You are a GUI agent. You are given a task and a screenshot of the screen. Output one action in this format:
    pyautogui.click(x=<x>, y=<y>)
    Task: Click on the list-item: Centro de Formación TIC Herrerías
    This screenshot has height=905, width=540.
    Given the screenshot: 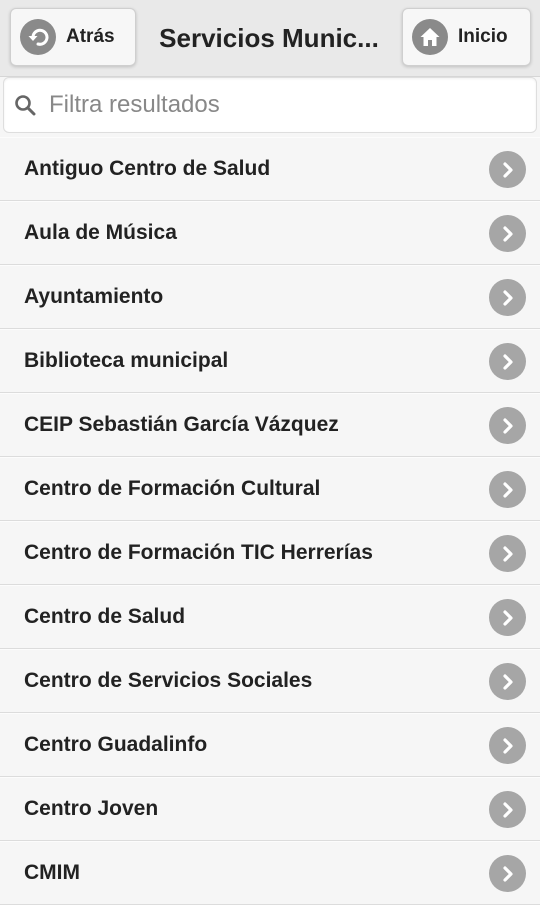 What is the action you would take?
    pyautogui.click(x=270, y=553)
    